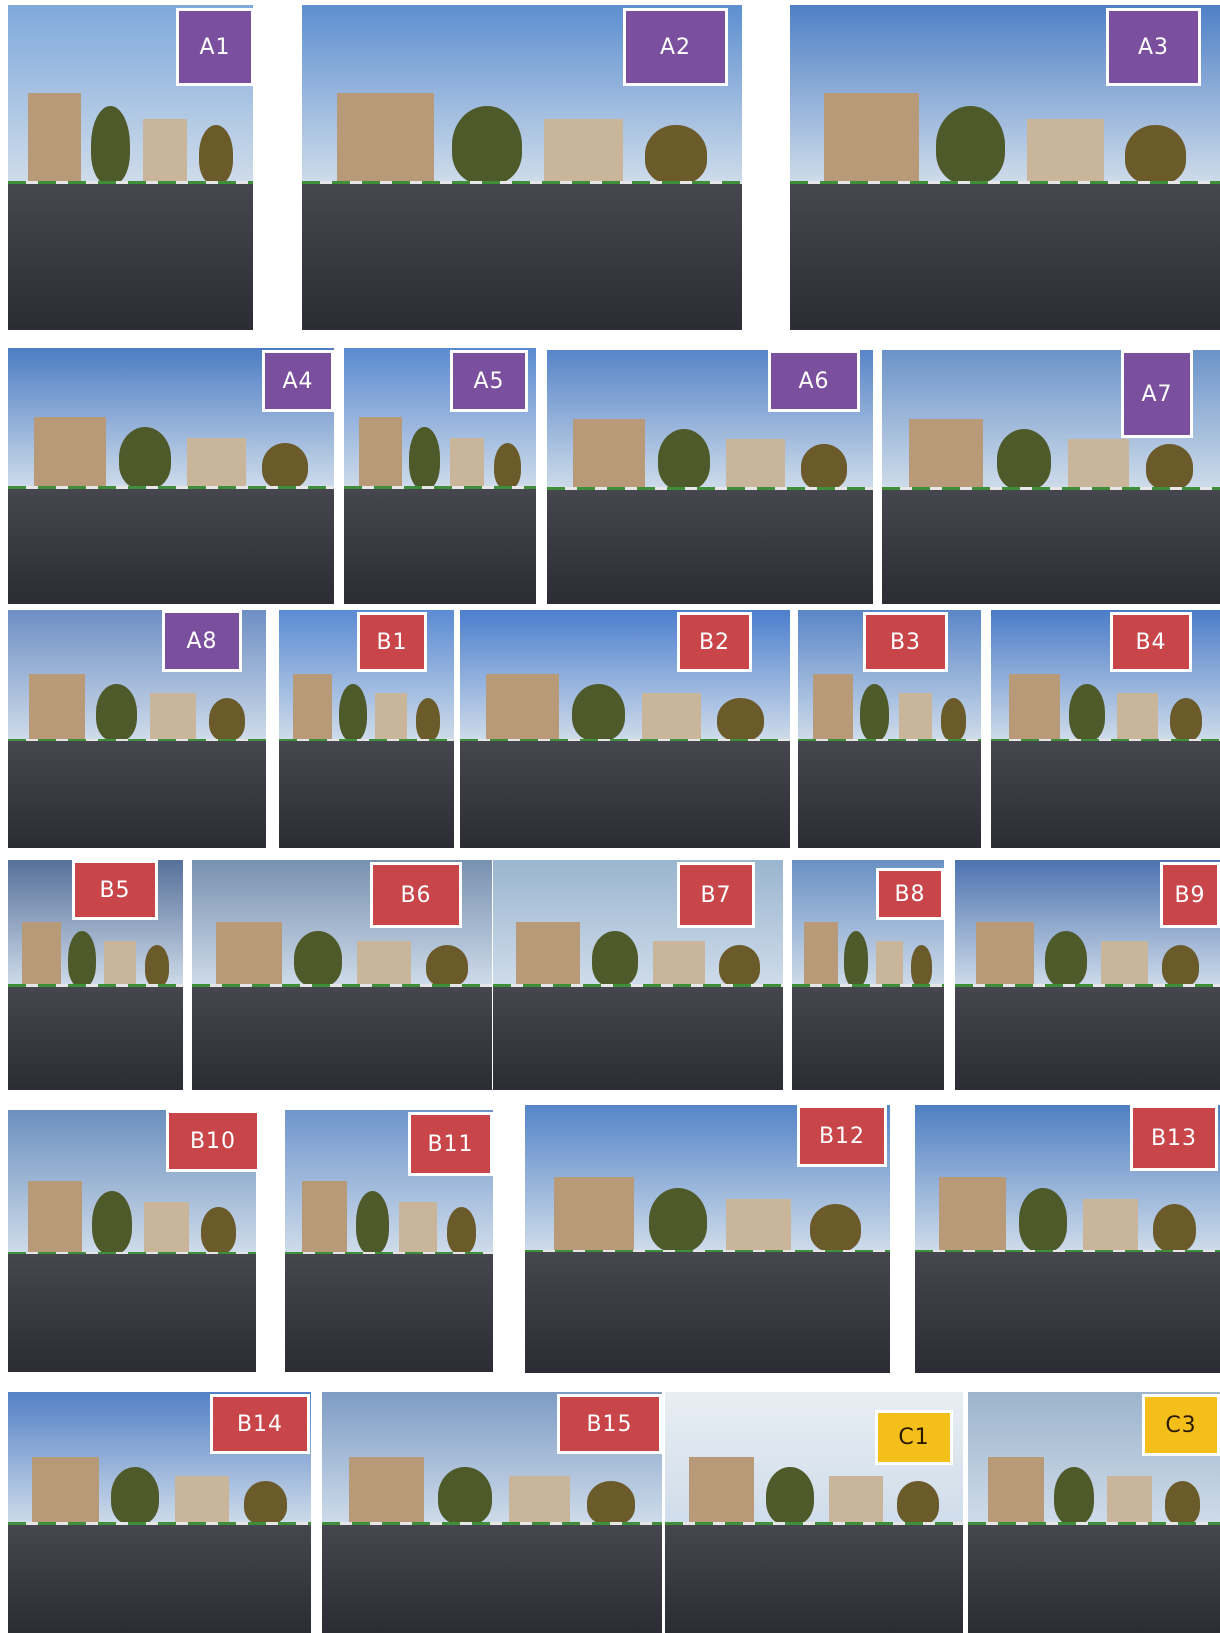  What do you see at coordinates (298, 381) in the screenshot?
I see `panel-label-a4: A4` at bounding box center [298, 381].